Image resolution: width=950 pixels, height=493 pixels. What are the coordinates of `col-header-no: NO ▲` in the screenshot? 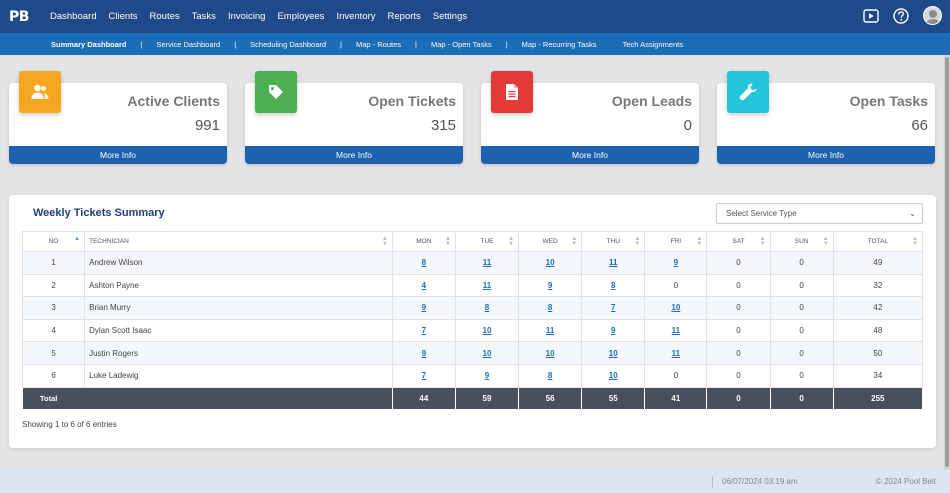 It's located at (53, 241).